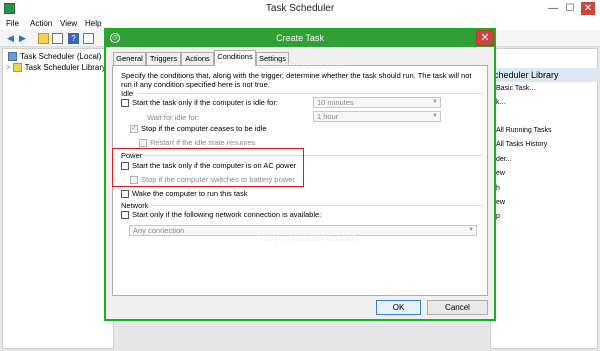 The height and width of the screenshot is (351, 600). What do you see at coordinates (524, 130) in the screenshot?
I see `action-display-running-tasks: All Running Tasks` at bounding box center [524, 130].